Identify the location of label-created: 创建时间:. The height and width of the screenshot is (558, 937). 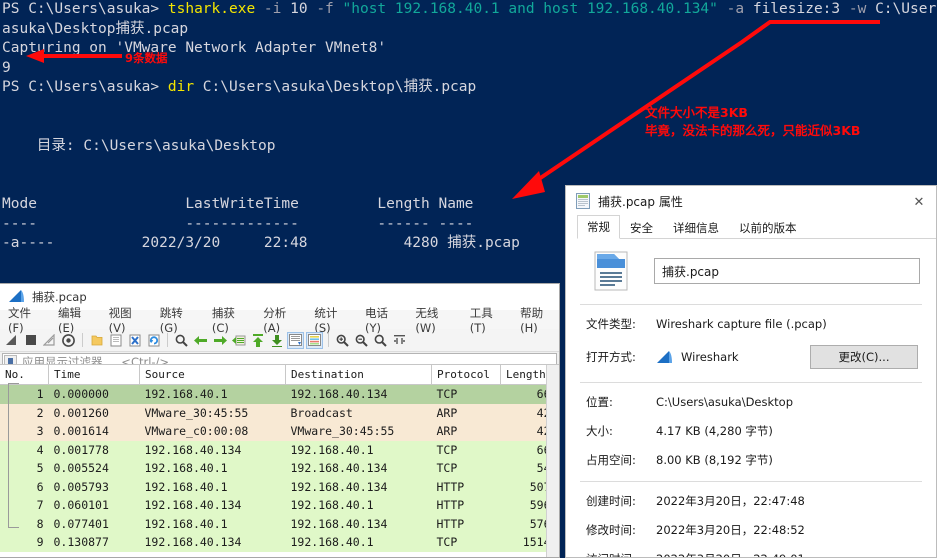
(611, 501).